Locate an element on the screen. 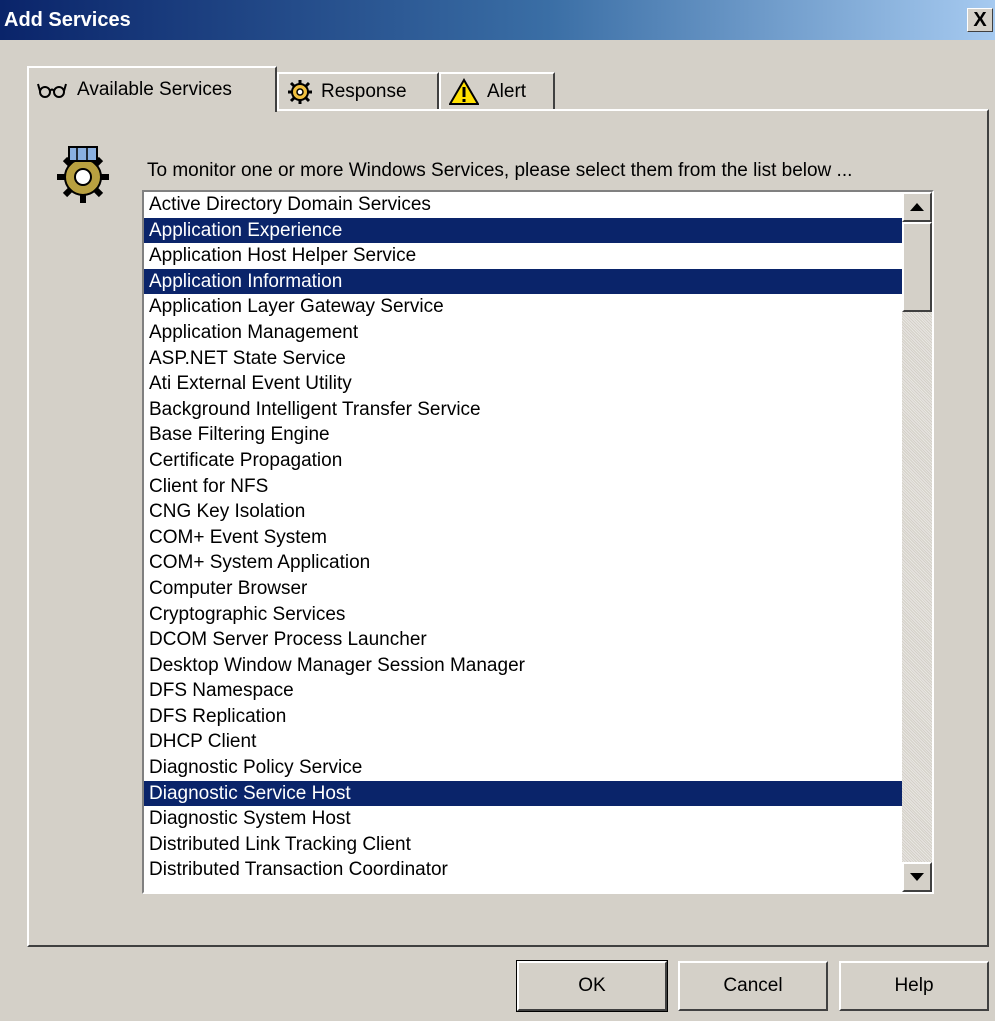 The image size is (995, 1021). list-item: Application Experience is located at coordinates (523, 230).